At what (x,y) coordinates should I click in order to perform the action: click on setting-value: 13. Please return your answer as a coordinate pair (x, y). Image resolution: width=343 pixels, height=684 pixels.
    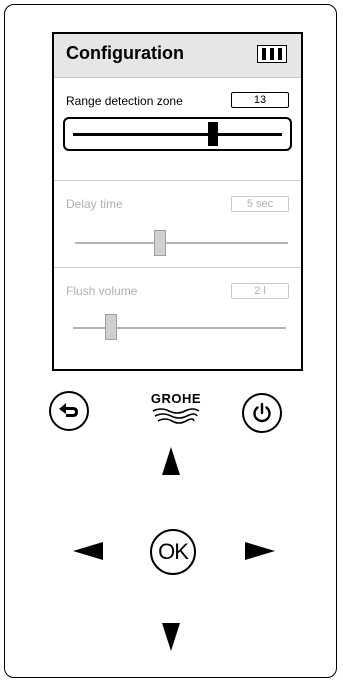
    Looking at the image, I should click on (260, 100).